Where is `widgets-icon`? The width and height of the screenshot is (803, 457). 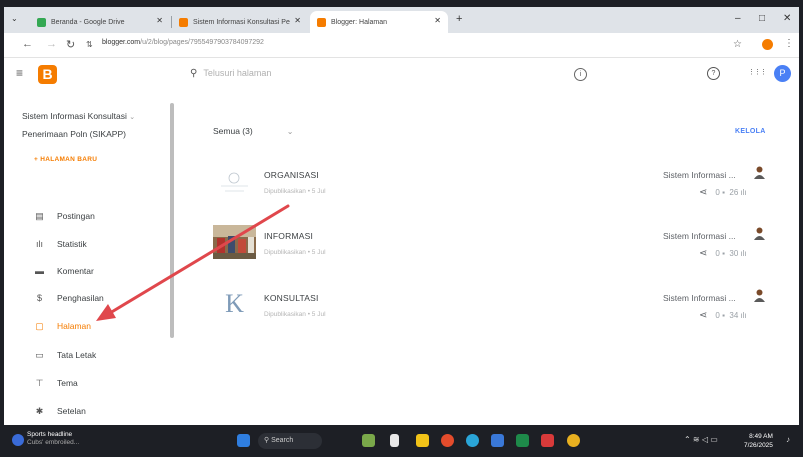 widgets-icon is located at coordinates (368, 440).